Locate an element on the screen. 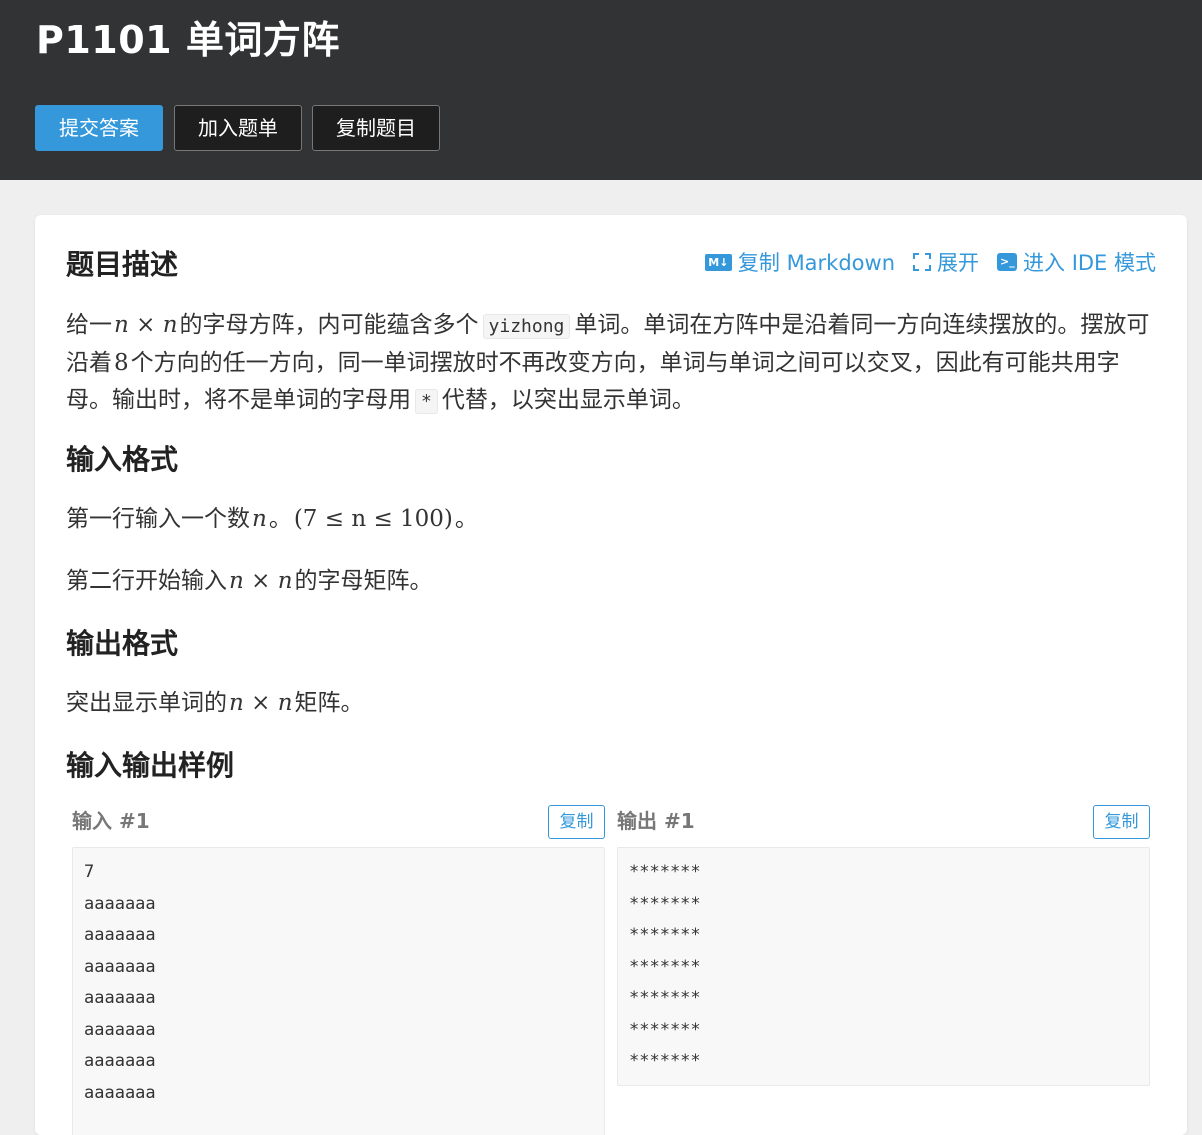 This screenshot has width=1202, height=1135. output-format-line: 突出显示单词的n × n矩阵。 is located at coordinates (613, 703).